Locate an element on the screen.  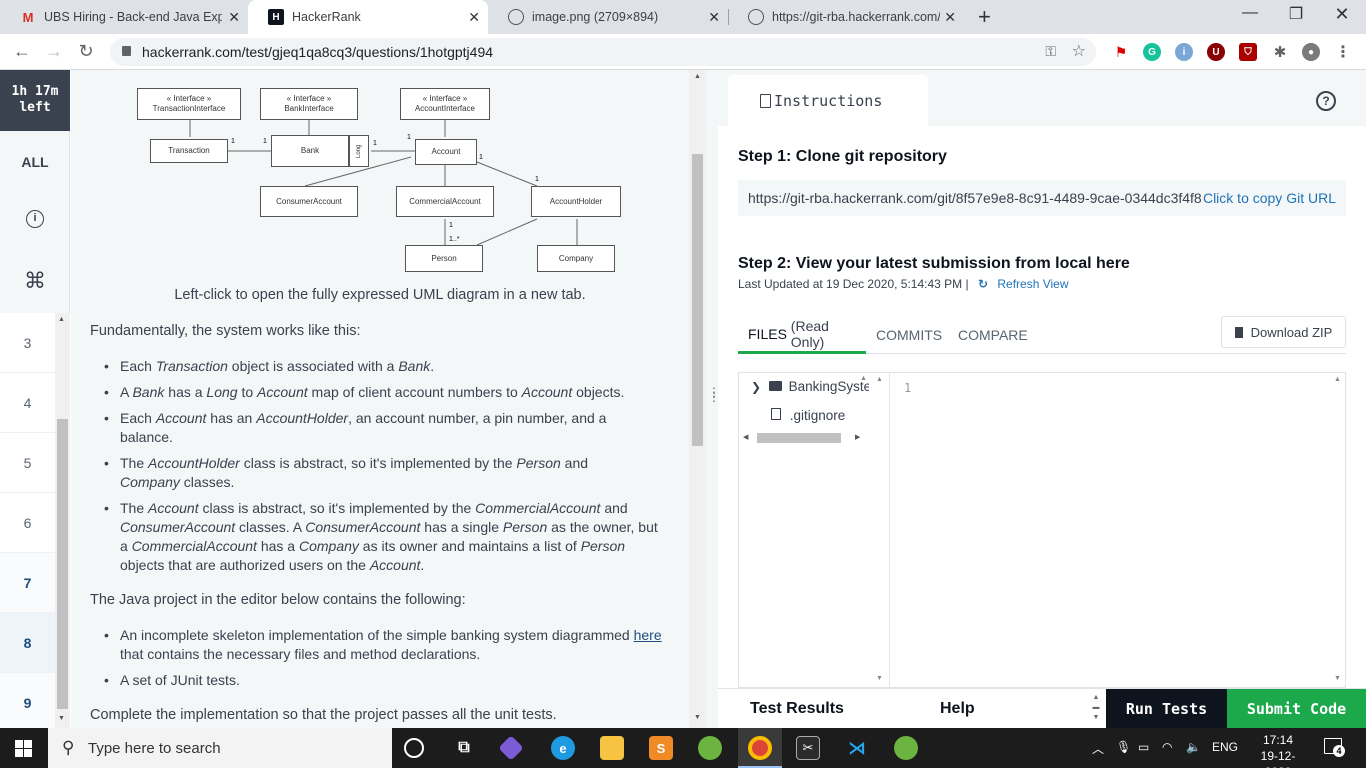
volume-icon: 🔈 is located at coordinates (1193, 747).